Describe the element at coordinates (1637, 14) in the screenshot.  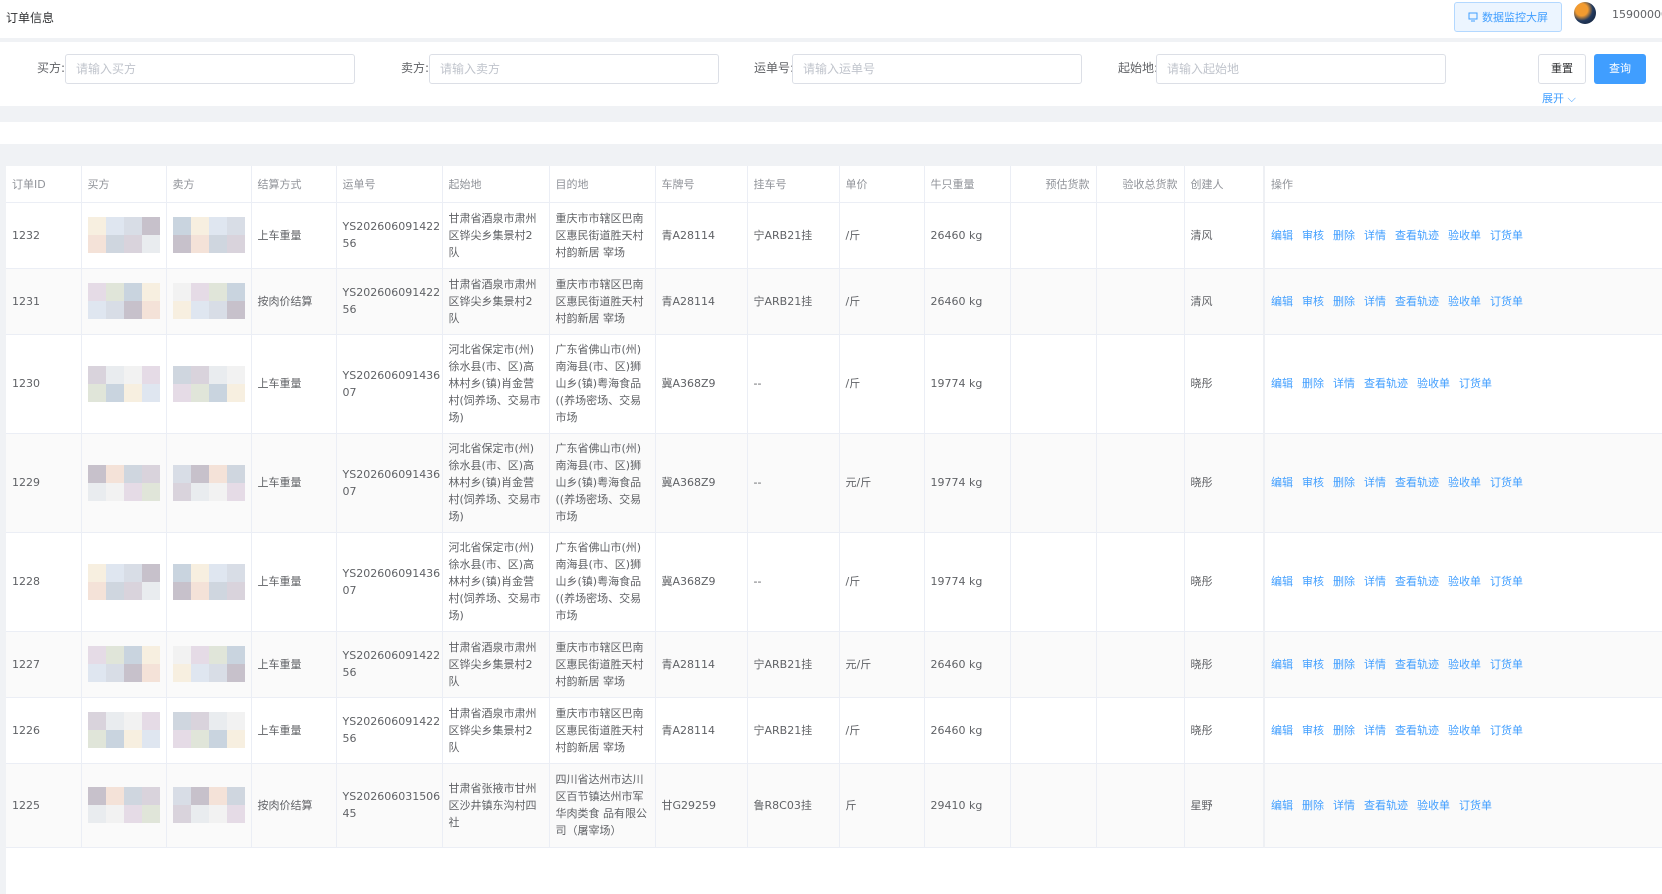
I see `username: 15900000` at that location.